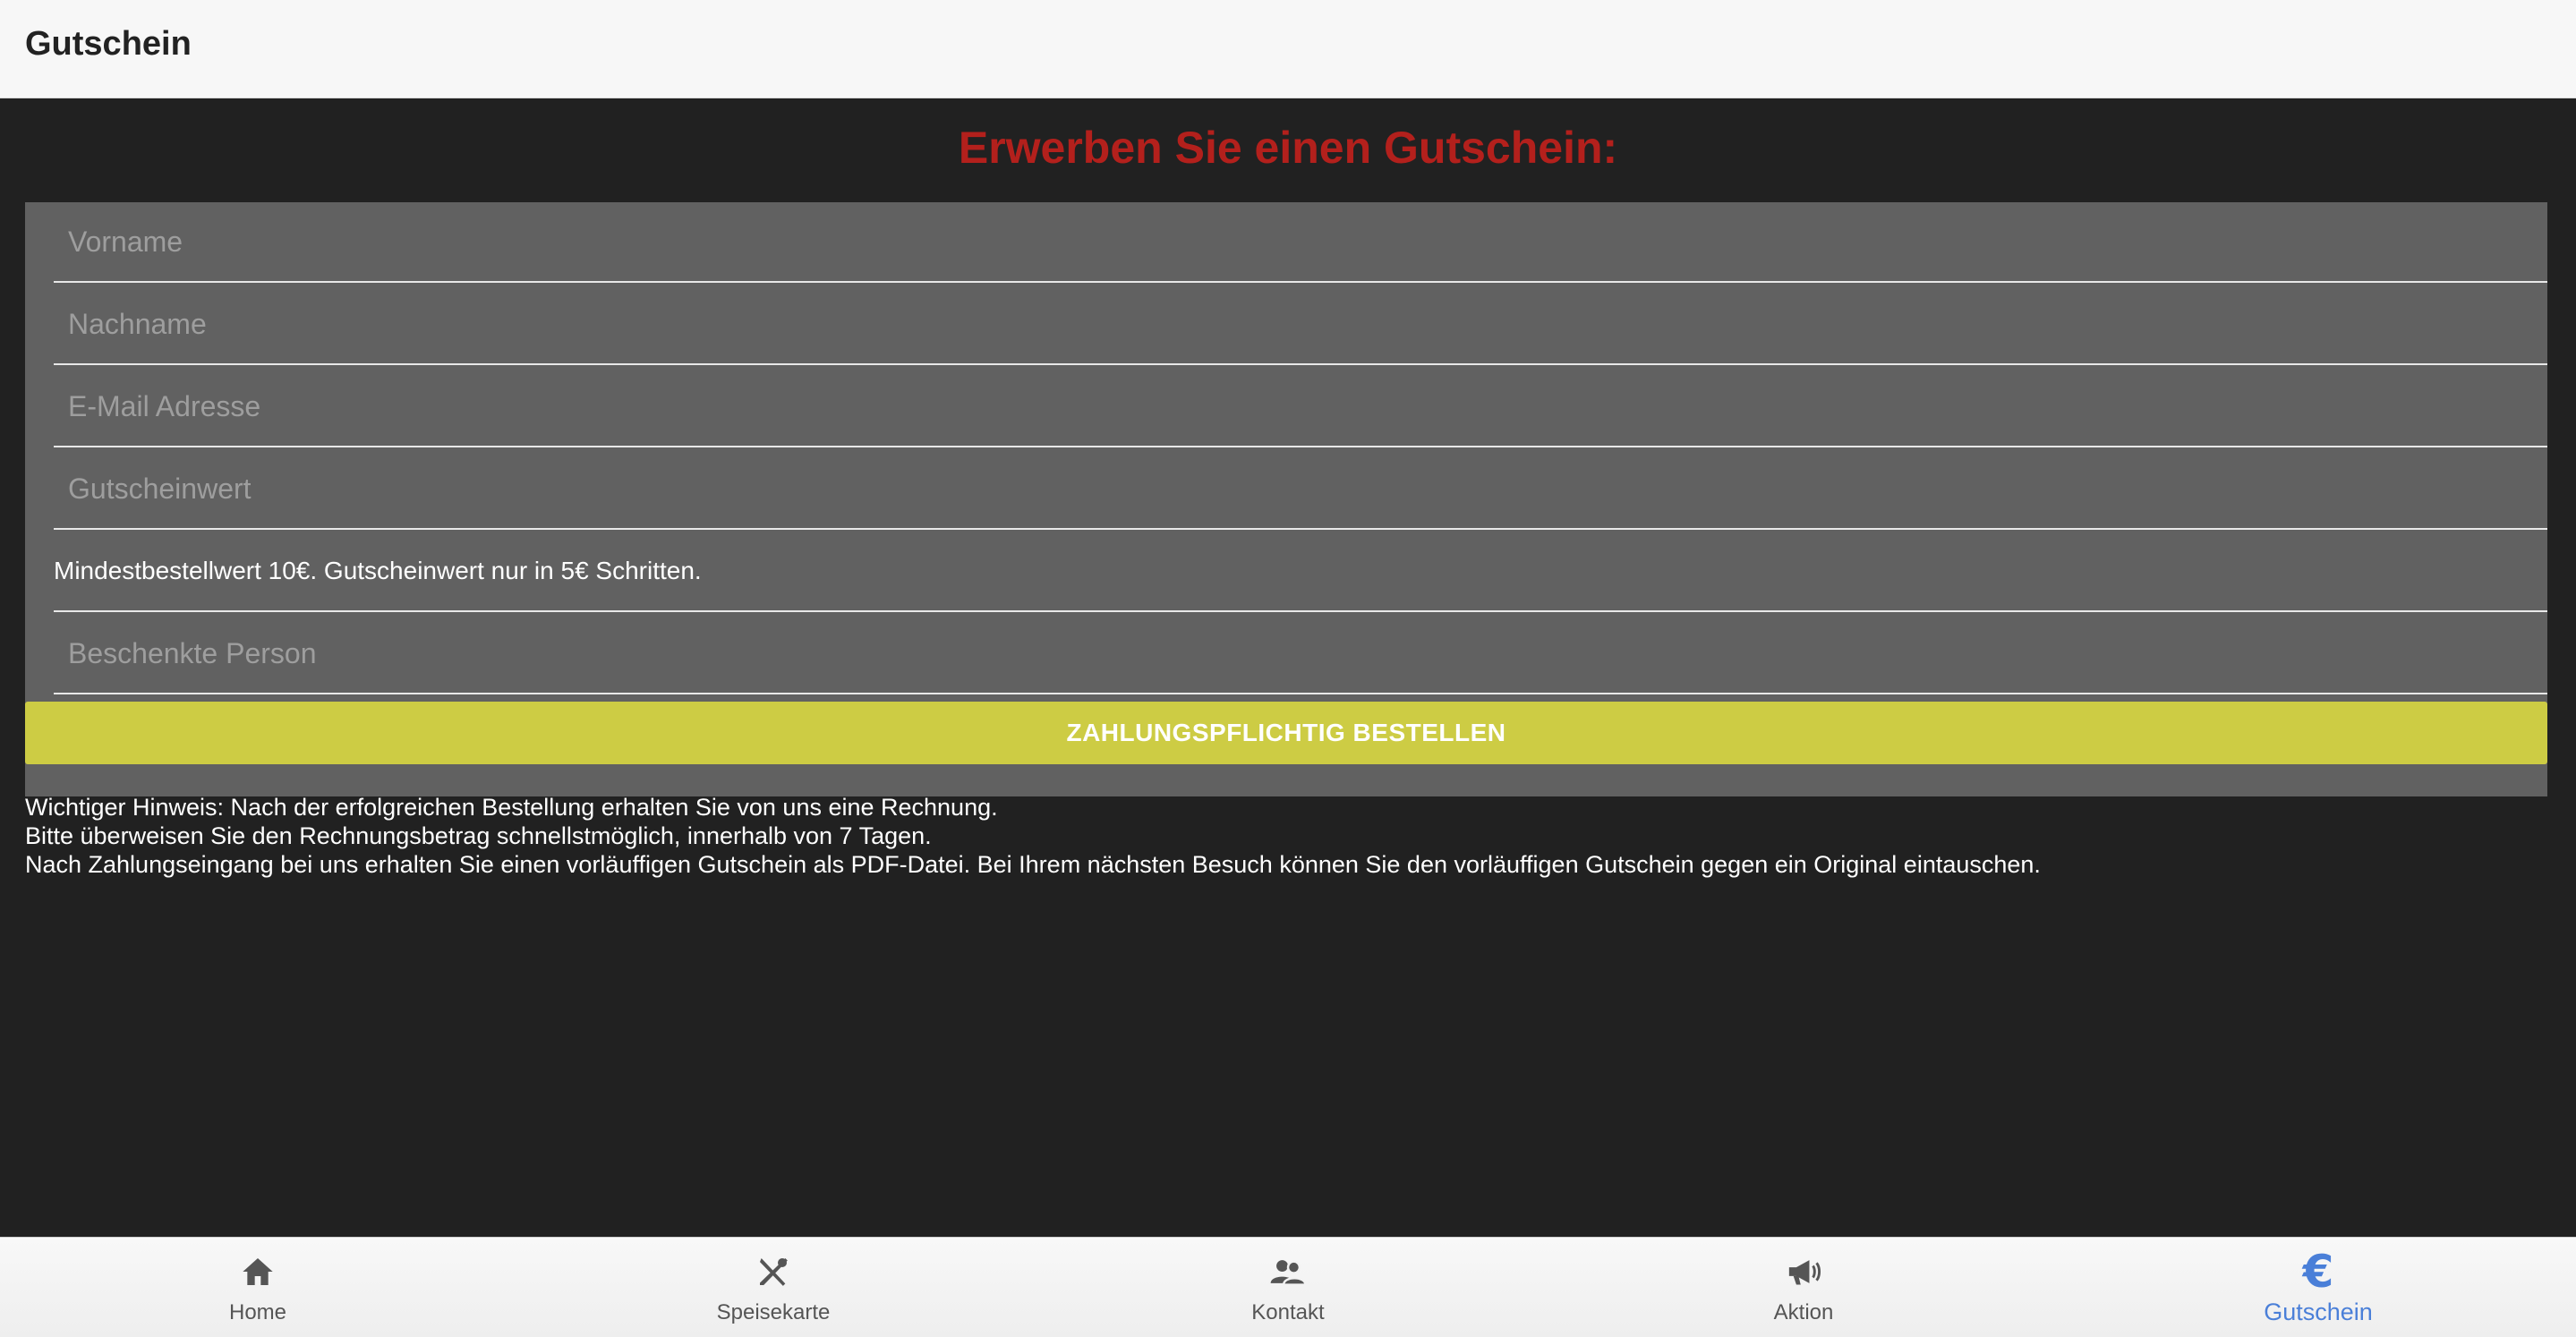  I want to click on nav-item-kontakt: Kontakt, so click(1288, 1287).